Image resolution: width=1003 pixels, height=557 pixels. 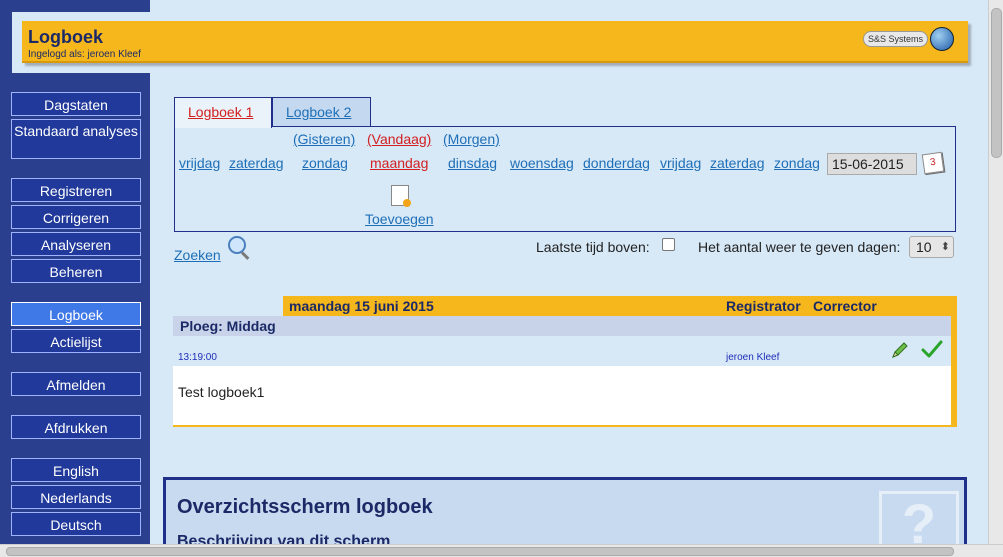 I want to click on tab-logboek-1: Logboek 1, so click(x=223, y=112).